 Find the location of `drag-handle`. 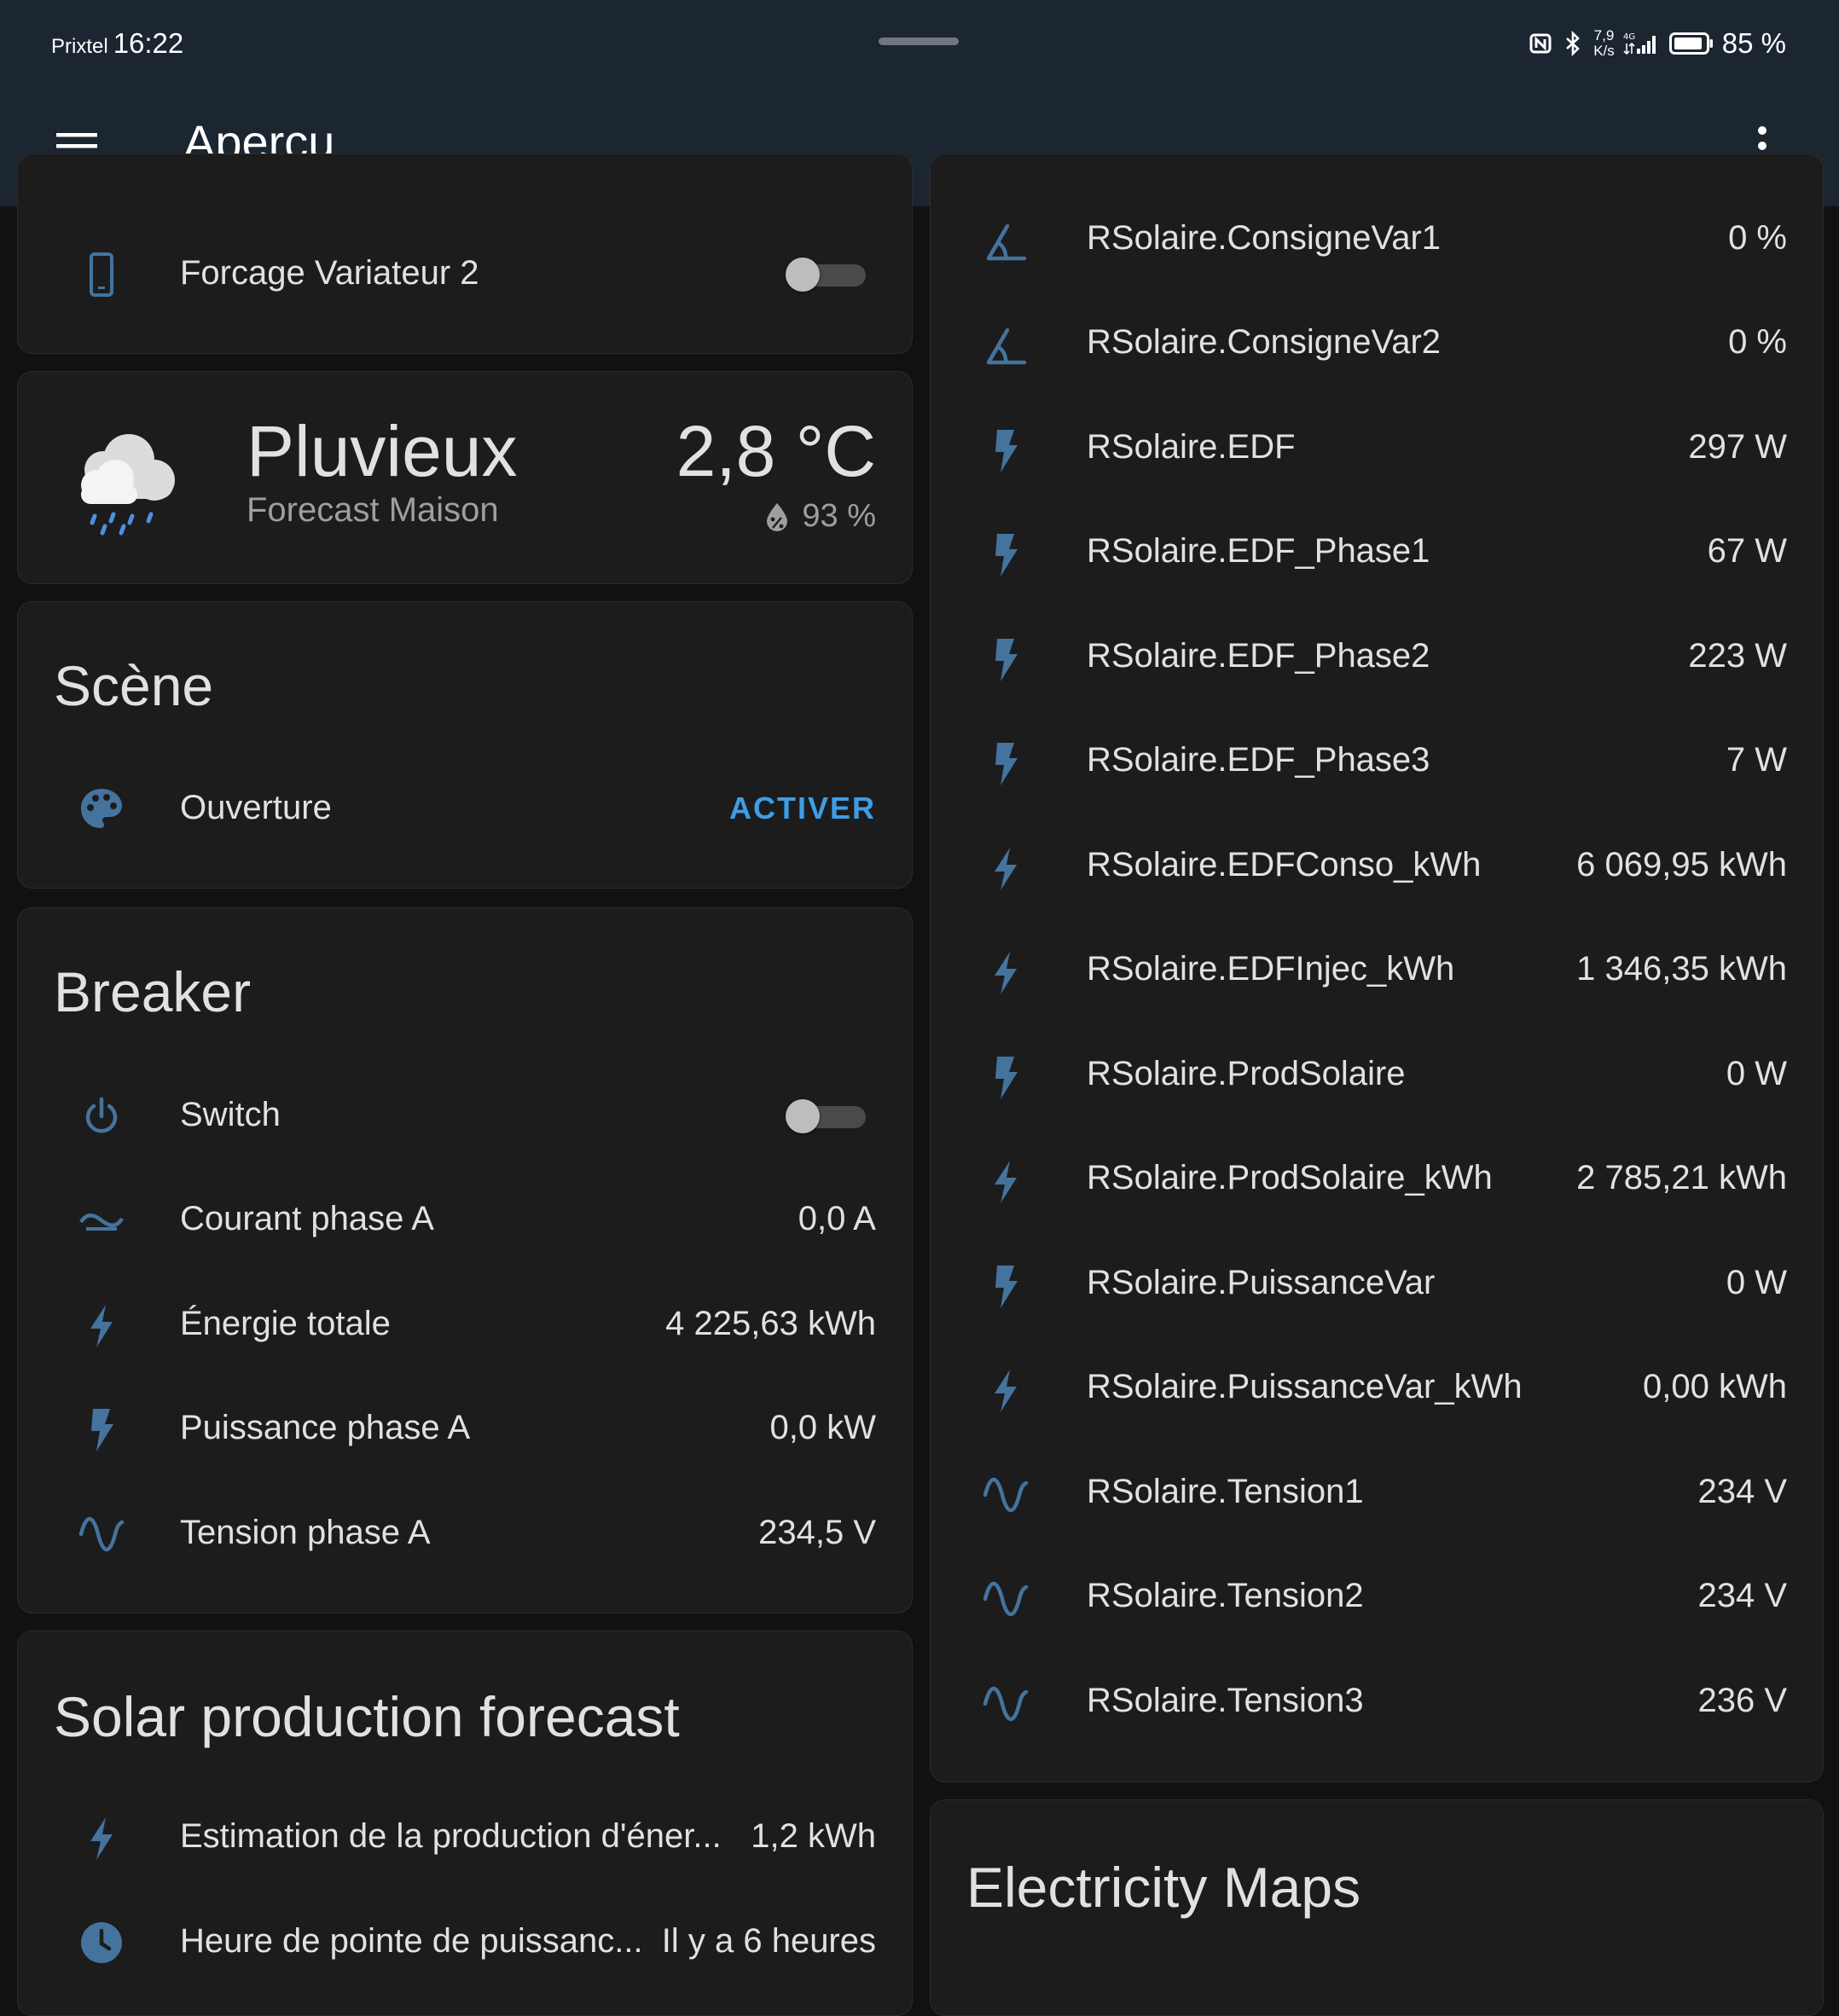

drag-handle is located at coordinates (919, 42).